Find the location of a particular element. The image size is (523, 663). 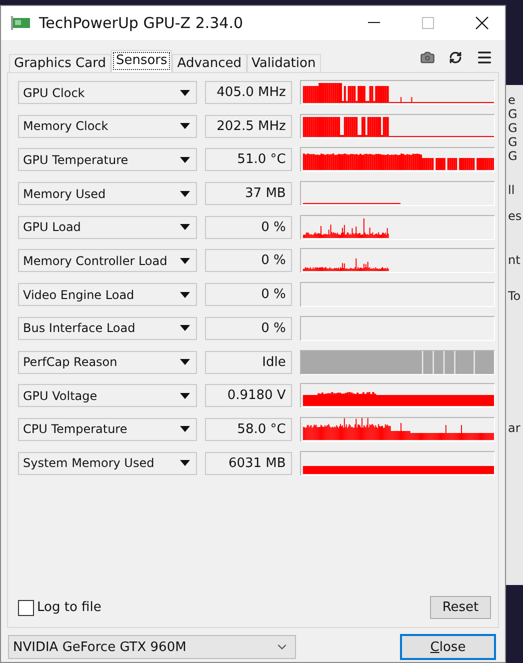

sensor-value: 0.9180 V is located at coordinates (248, 396).